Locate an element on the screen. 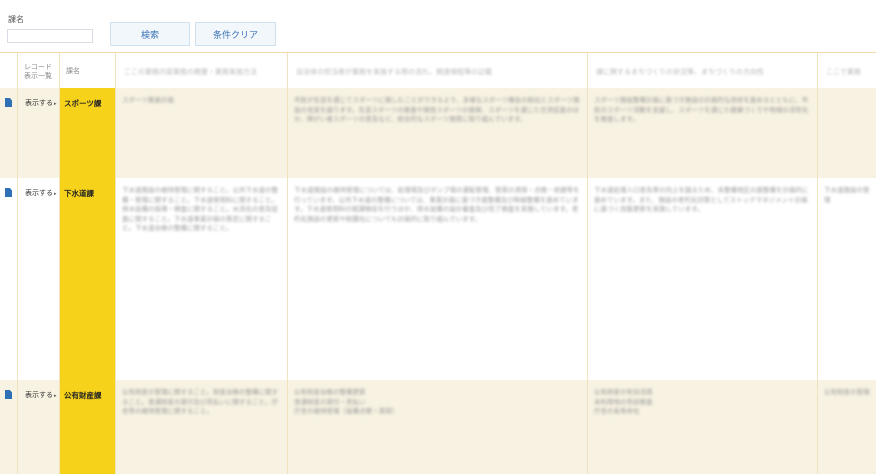  header-col3-label: ここの業務内容業務の概要・業務実施方法 is located at coordinates (190, 72).